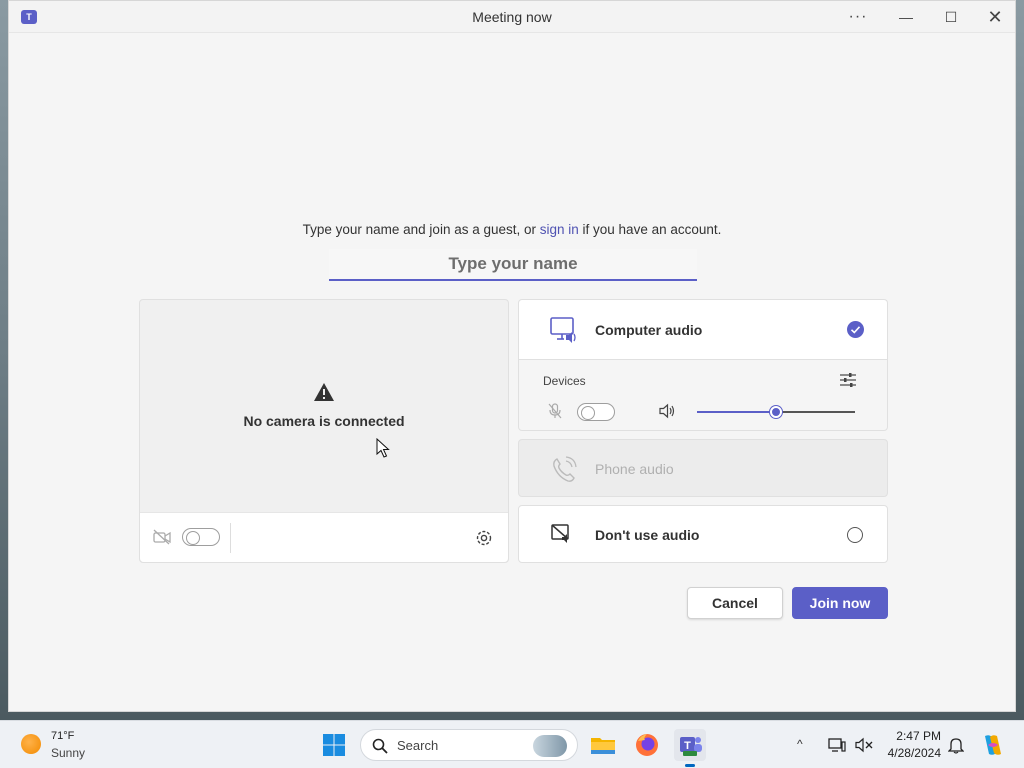 The height and width of the screenshot is (768, 1024). I want to click on mic-toggle, so click(596, 412).